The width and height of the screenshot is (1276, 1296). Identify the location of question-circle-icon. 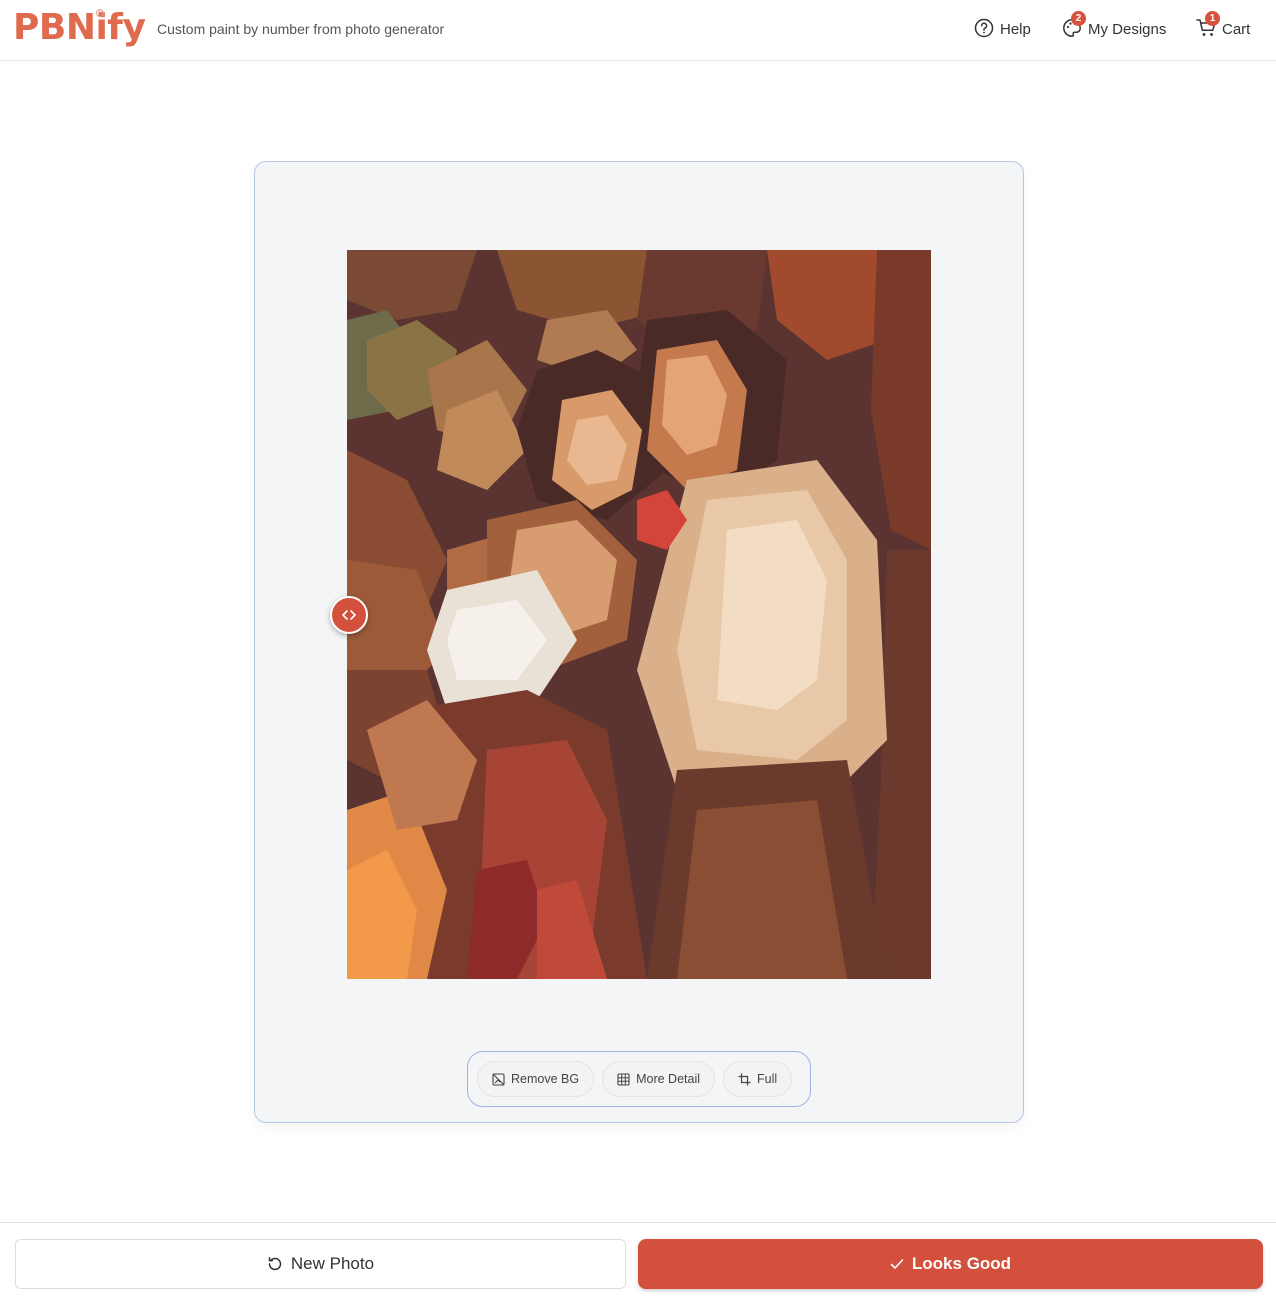
(985, 29).